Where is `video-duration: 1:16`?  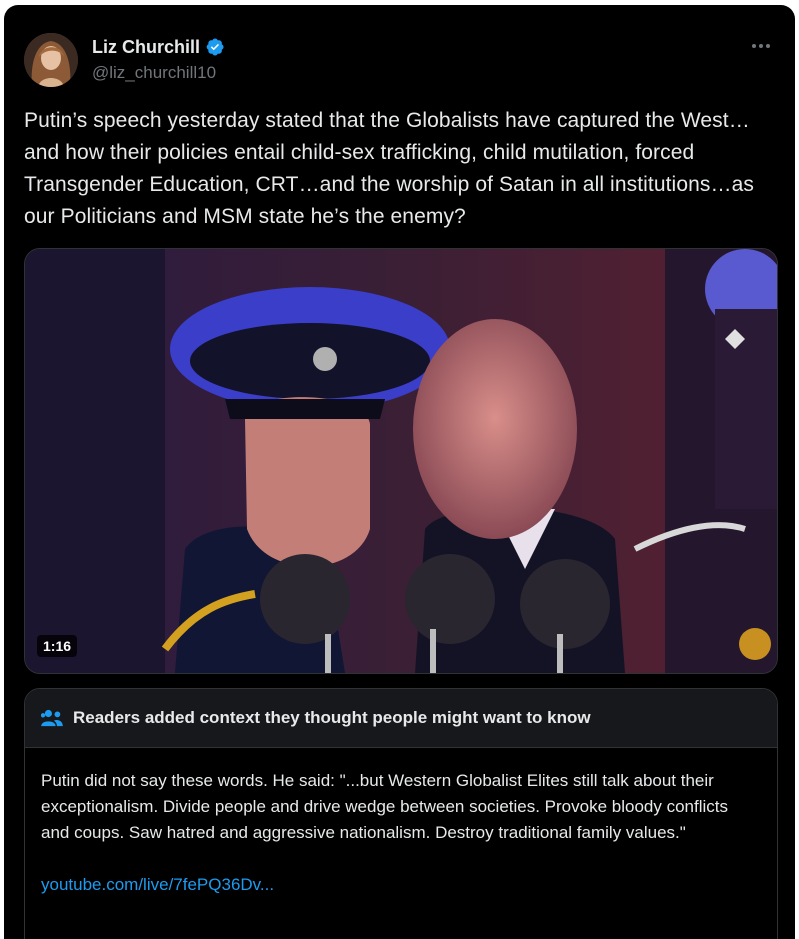 video-duration: 1:16 is located at coordinates (57, 646).